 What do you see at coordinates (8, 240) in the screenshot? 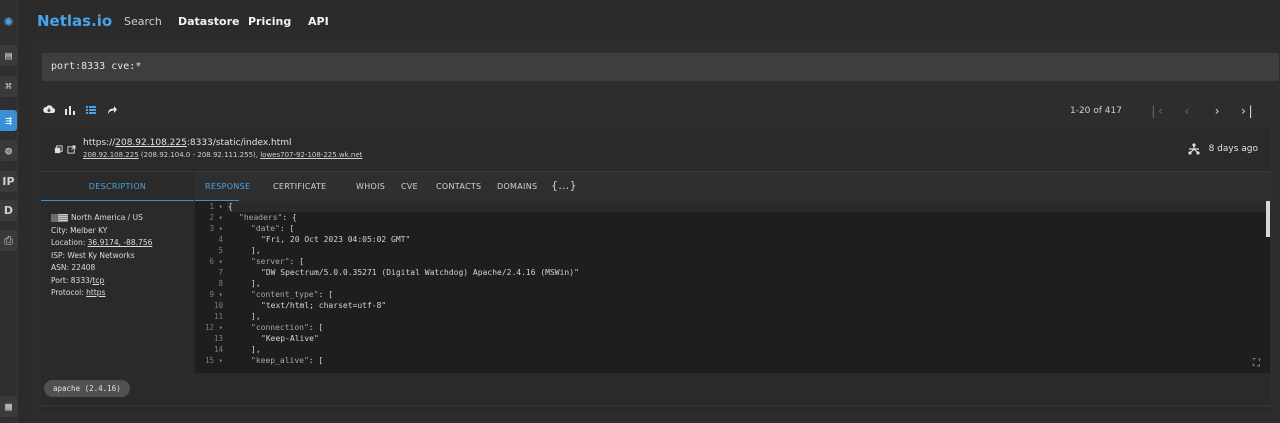
I see `print-icon: ⎙` at bounding box center [8, 240].